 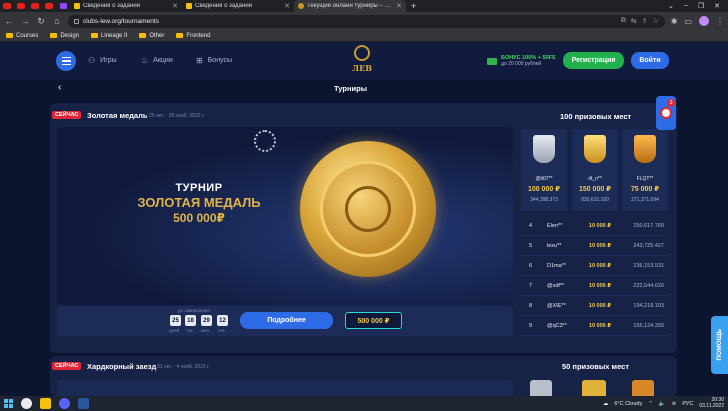 I want to click on browser-tab-active: Текущие онлайн турниры – каз… ✕, so click(x=350, y=6).